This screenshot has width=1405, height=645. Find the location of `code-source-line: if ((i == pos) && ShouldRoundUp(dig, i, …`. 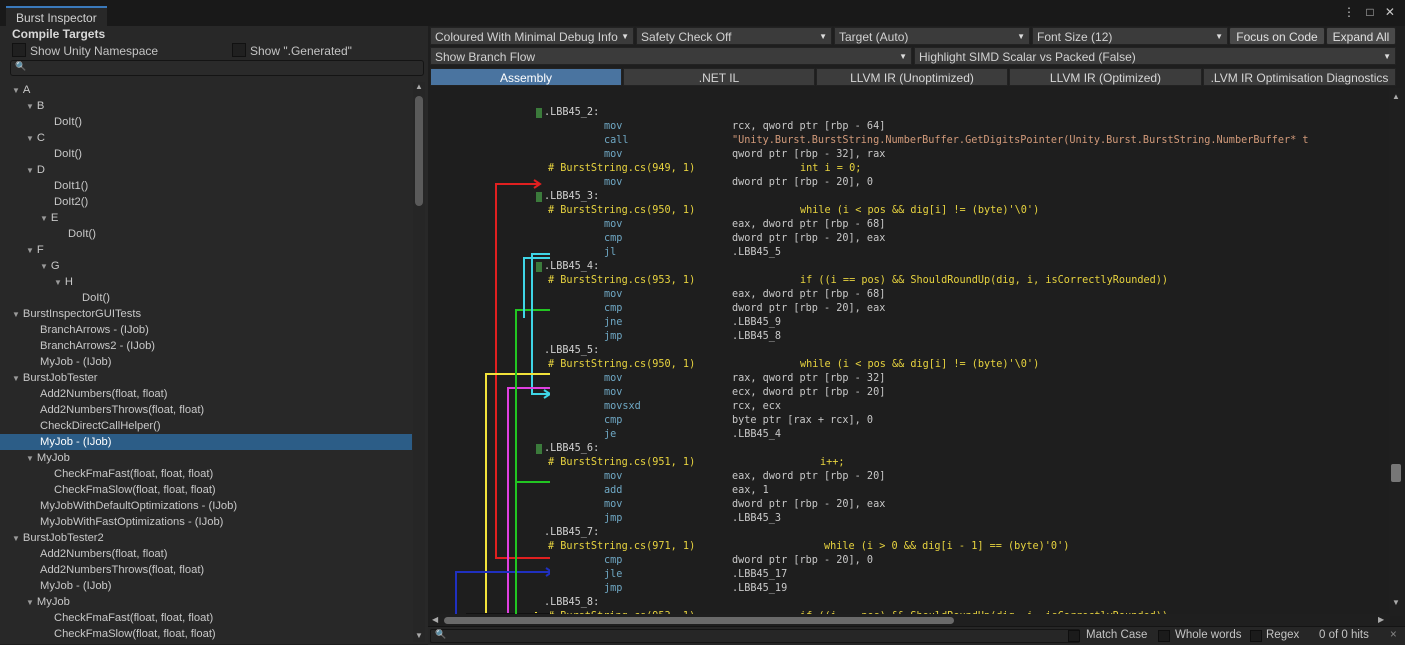

code-source-line: if ((i == pos) && ShouldRoundUp(dig, i, … is located at coordinates (984, 280).